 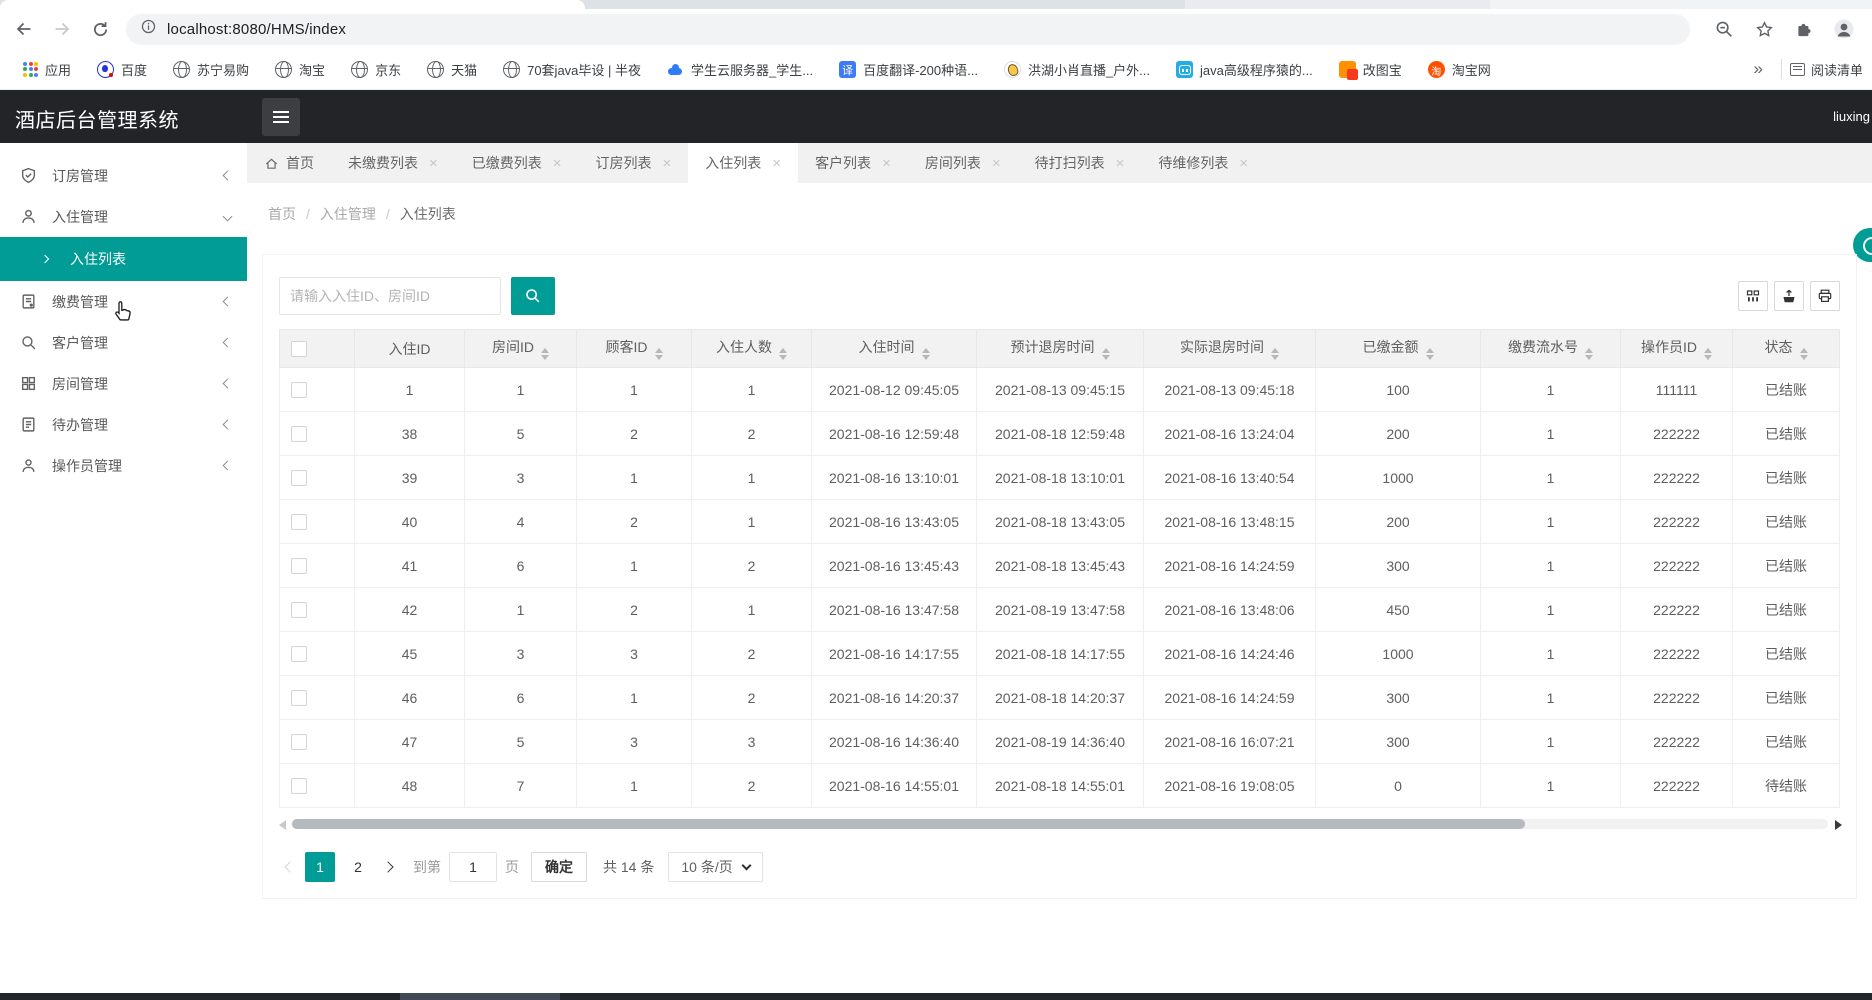 What do you see at coordinates (751, 348) in the screenshot?
I see `col-header: 入住人数` at bounding box center [751, 348].